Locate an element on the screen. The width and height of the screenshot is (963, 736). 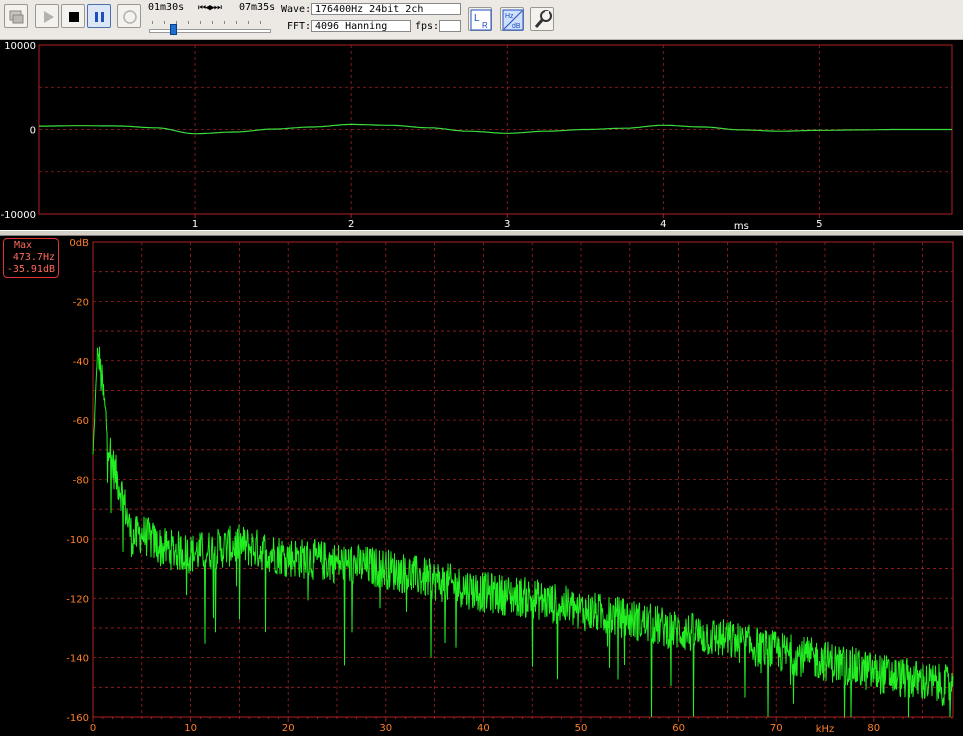
record-icon is located at coordinates (130, 17).